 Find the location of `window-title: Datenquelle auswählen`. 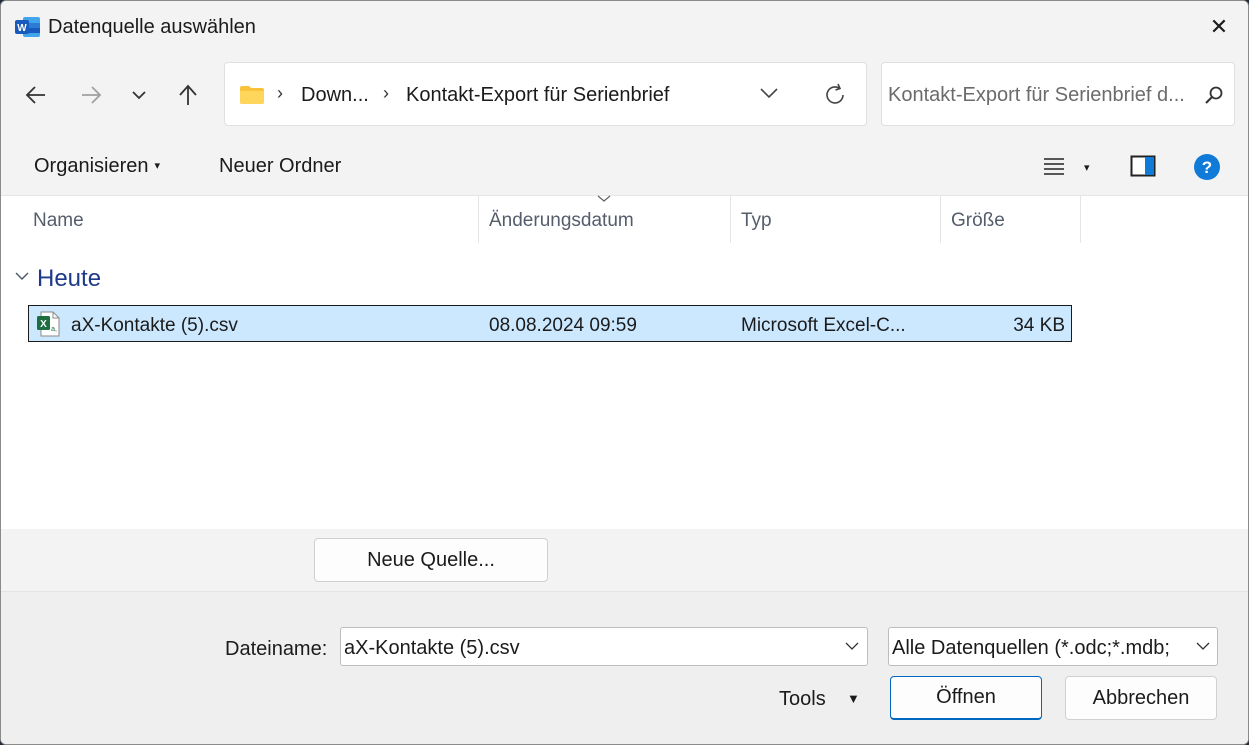

window-title: Datenquelle auswählen is located at coordinates (152, 27).